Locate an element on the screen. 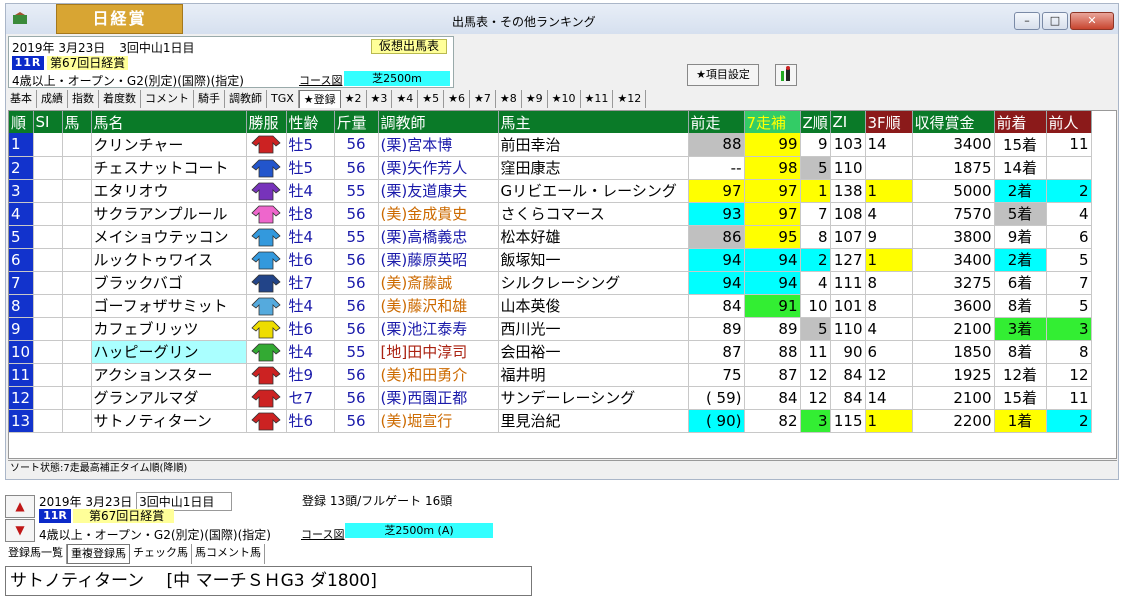  sex-age: 牡8 is located at coordinates (310, 214).